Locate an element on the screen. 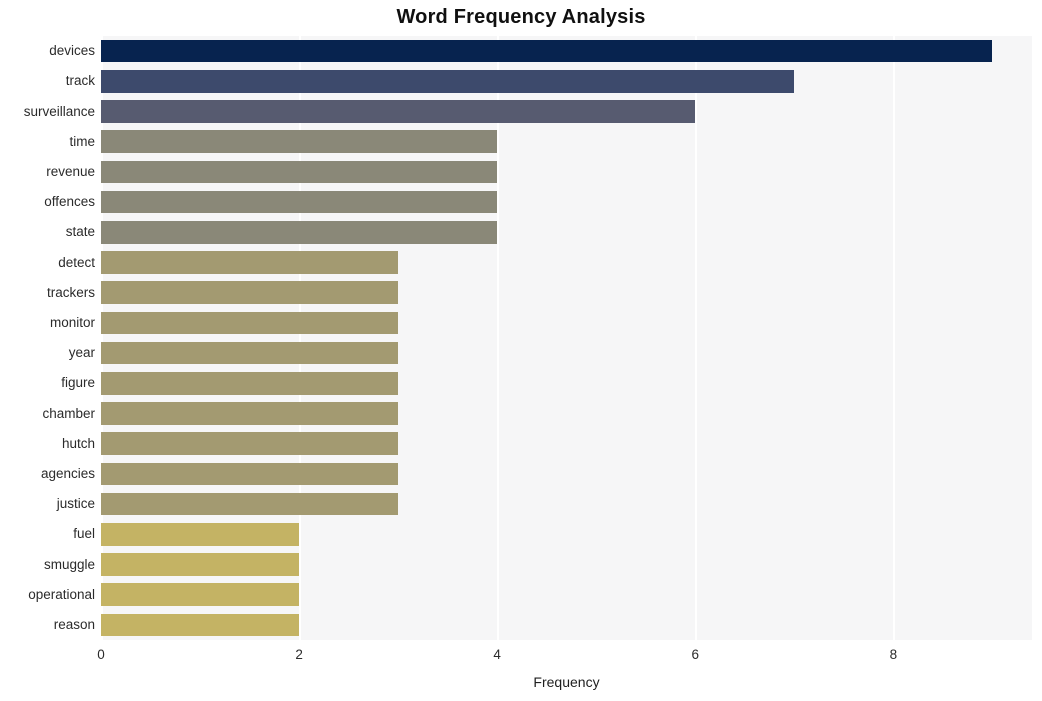 Image resolution: width=1042 pixels, height=701 pixels. x-axis-label: Frequency is located at coordinates (566, 682).